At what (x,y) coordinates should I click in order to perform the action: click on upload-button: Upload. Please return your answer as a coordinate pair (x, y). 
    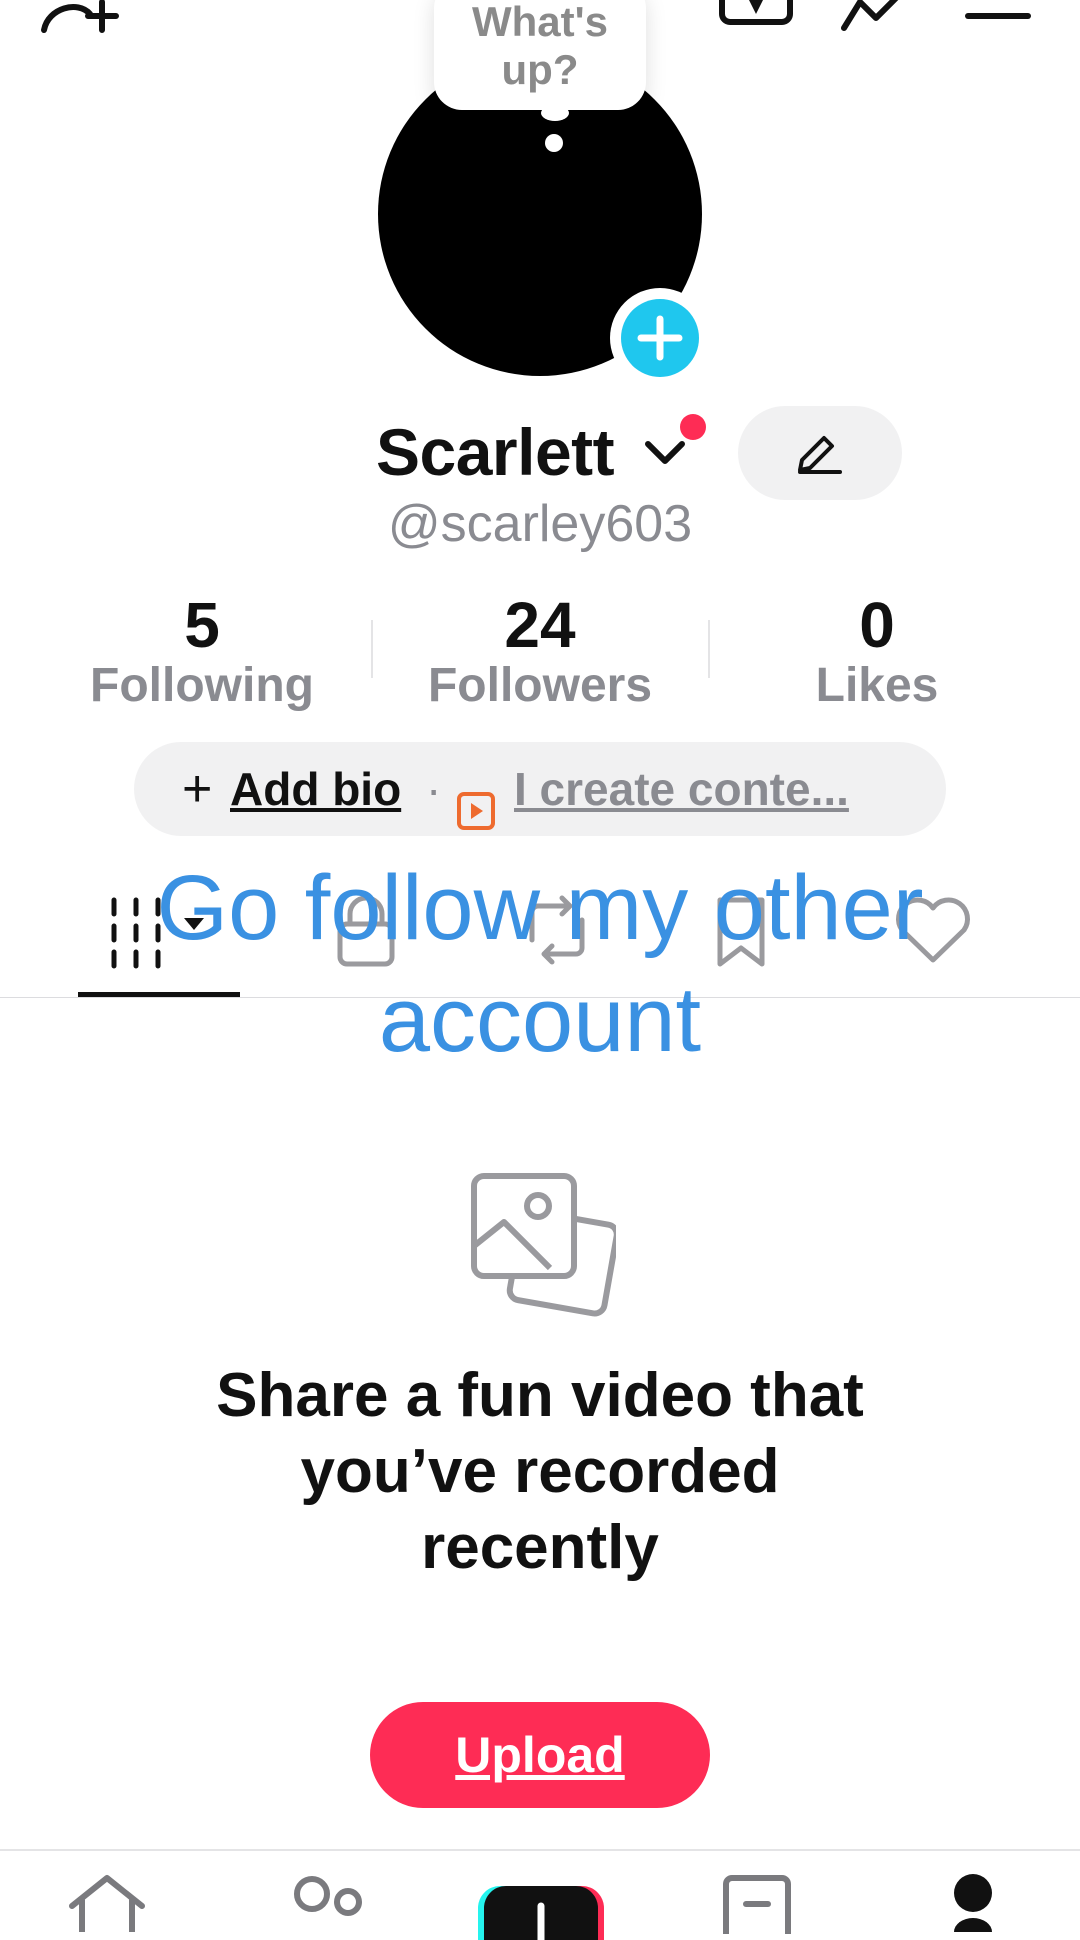
    Looking at the image, I should click on (540, 1755).